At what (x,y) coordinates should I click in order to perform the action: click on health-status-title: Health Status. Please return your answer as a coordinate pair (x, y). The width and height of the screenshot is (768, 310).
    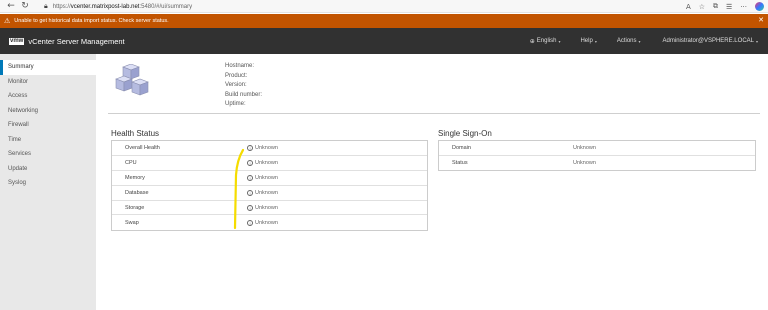
    Looking at the image, I should click on (135, 133).